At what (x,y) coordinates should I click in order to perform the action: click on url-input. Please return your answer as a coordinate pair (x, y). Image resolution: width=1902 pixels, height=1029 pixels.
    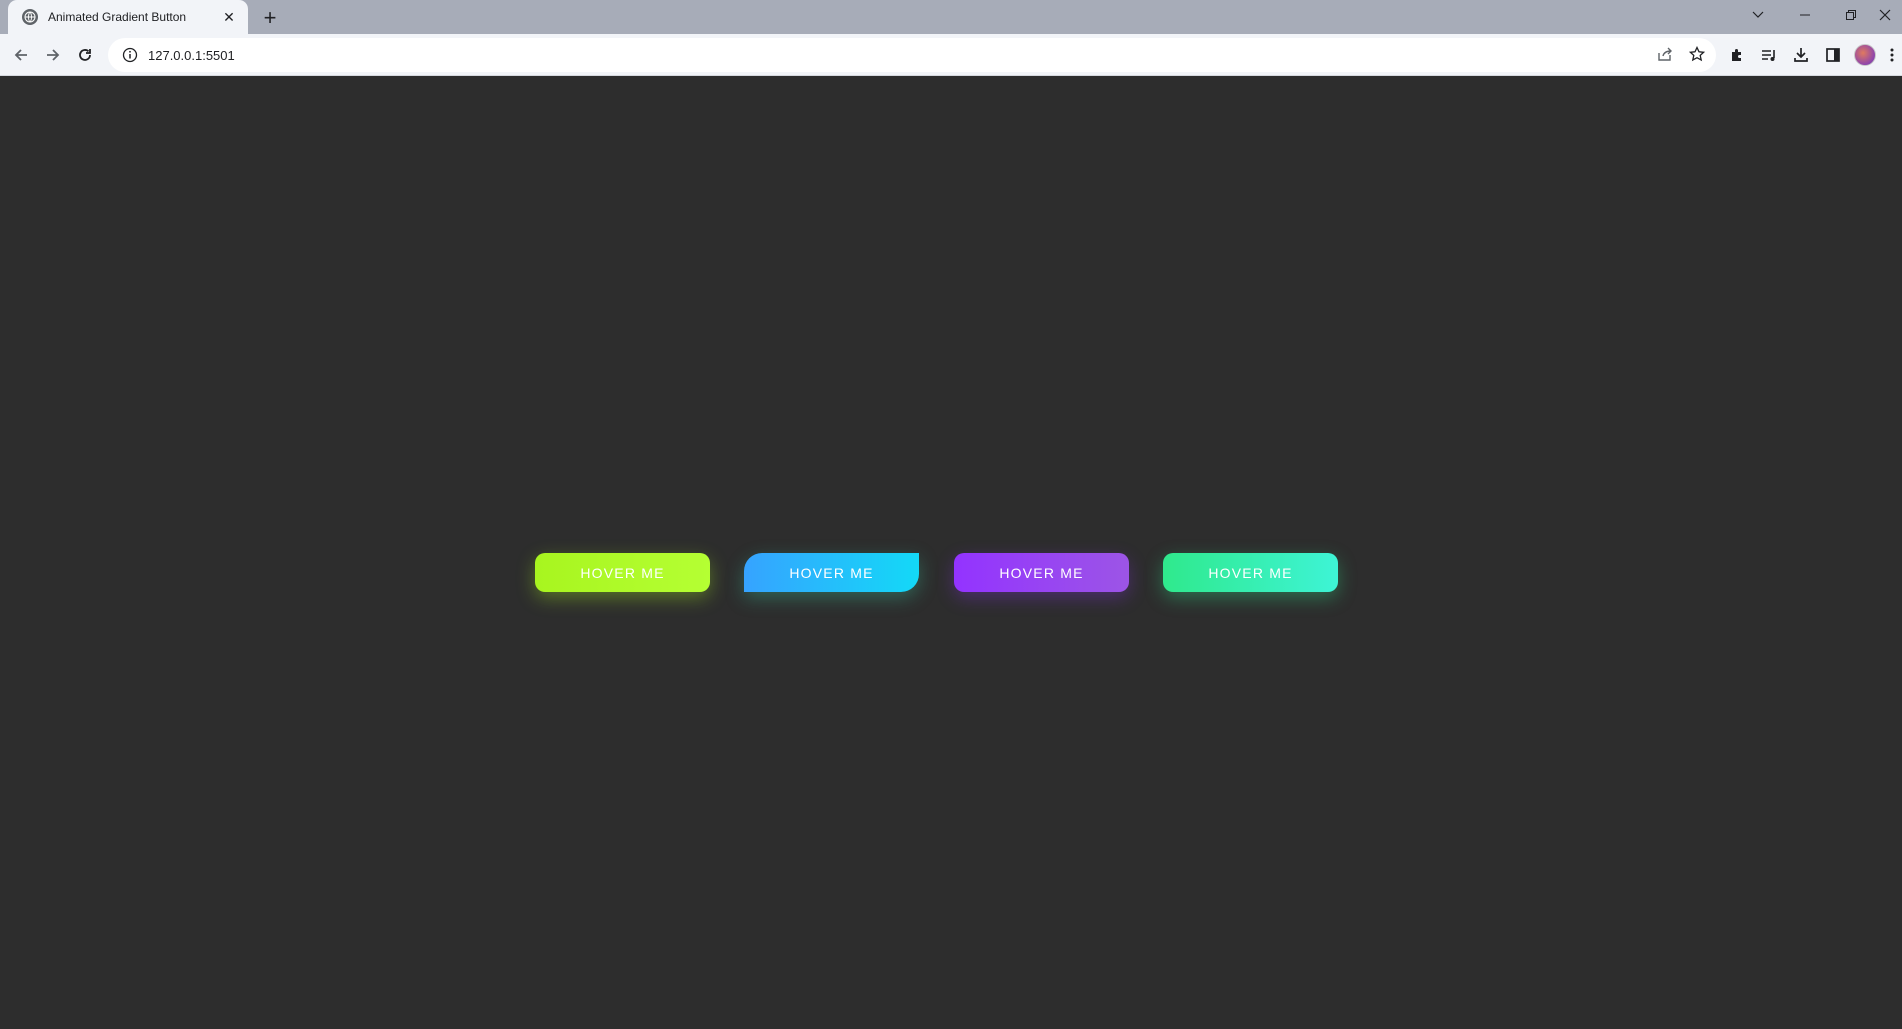
    Looking at the image, I should click on (925, 55).